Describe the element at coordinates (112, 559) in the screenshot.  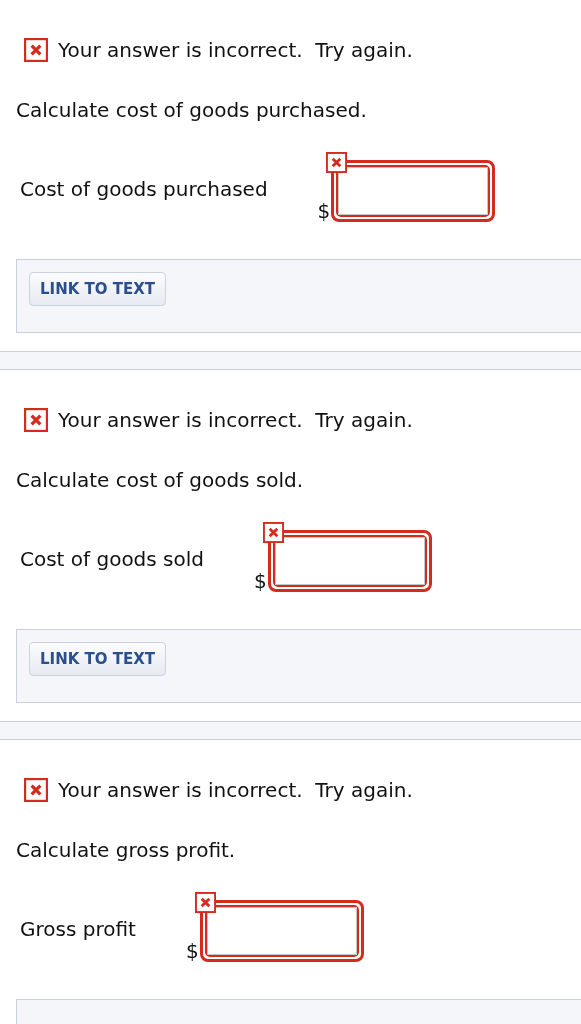
I see `field-label: Cost of goods sold` at that location.